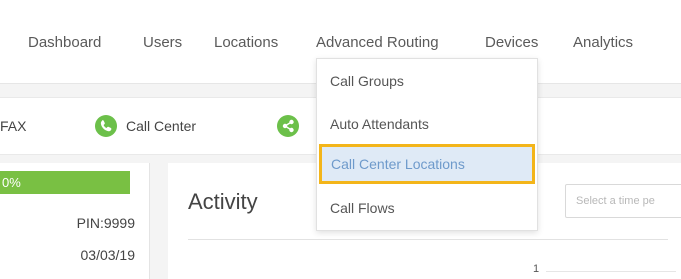 The image size is (681, 279). What do you see at coordinates (105, 223) in the screenshot?
I see `pin-value: PIN:9999` at bounding box center [105, 223].